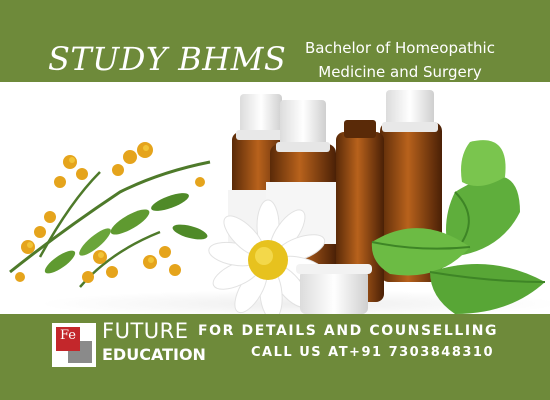 The width and height of the screenshot is (550, 400). I want to click on yellow-herb-flowers, so click(110, 215).